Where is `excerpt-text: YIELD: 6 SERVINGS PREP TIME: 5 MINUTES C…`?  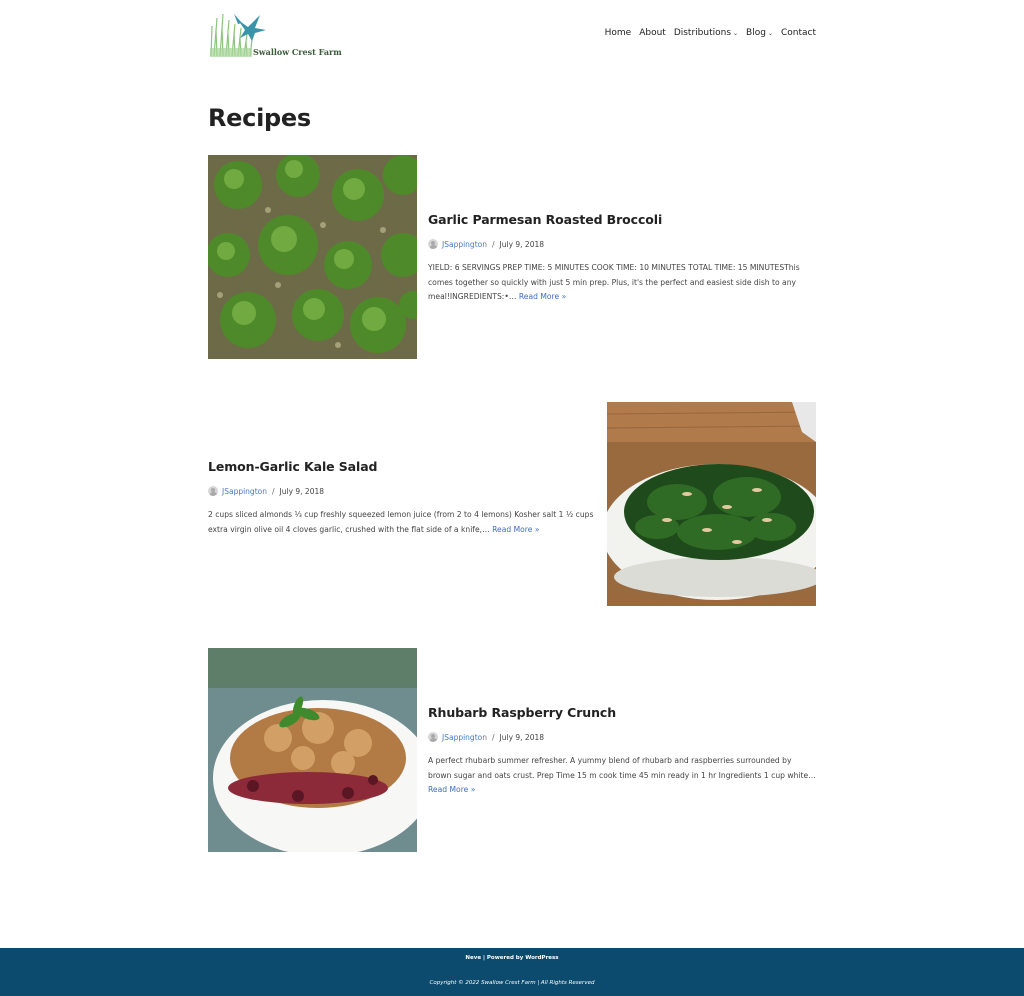
excerpt-text: YIELD: 6 SERVINGS PREP TIME: 5 MINUTES C… is located at coordinates (614, 282).